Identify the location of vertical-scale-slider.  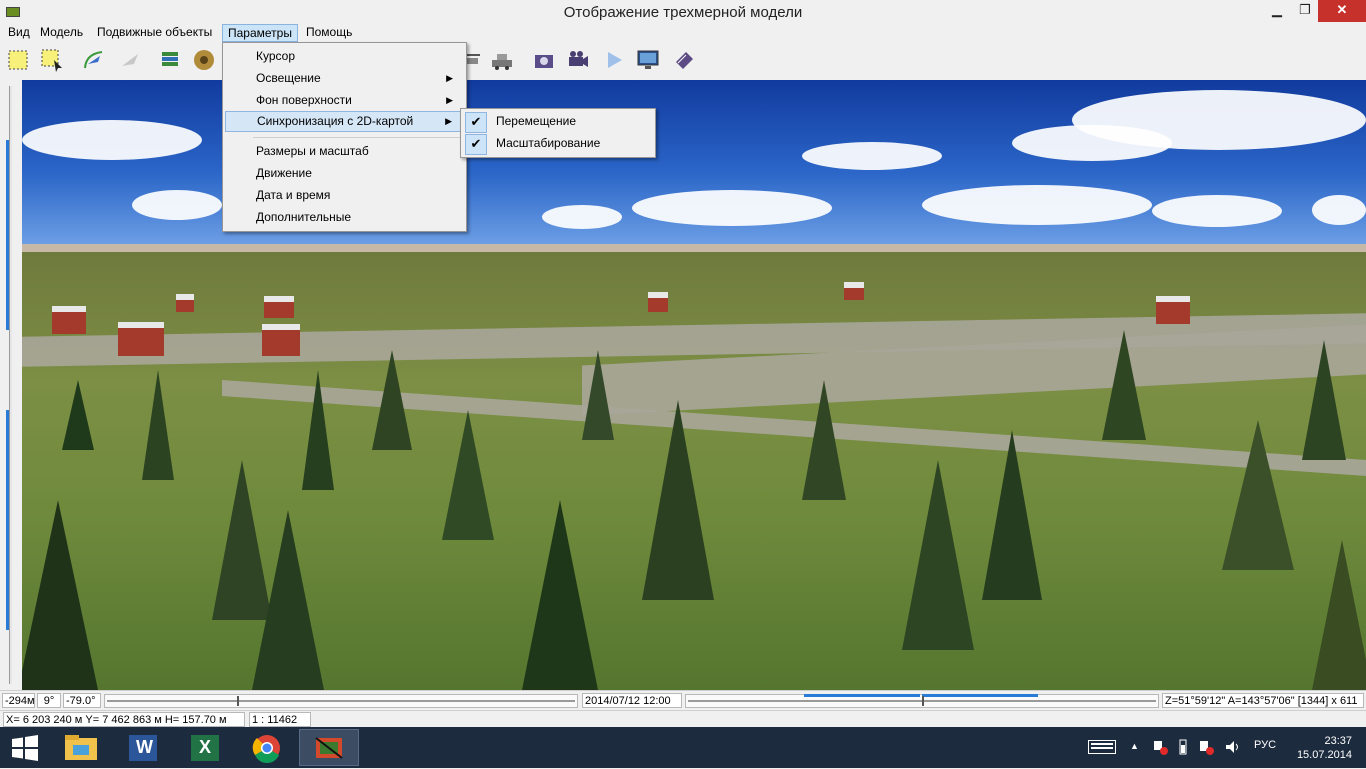
(11, 385).